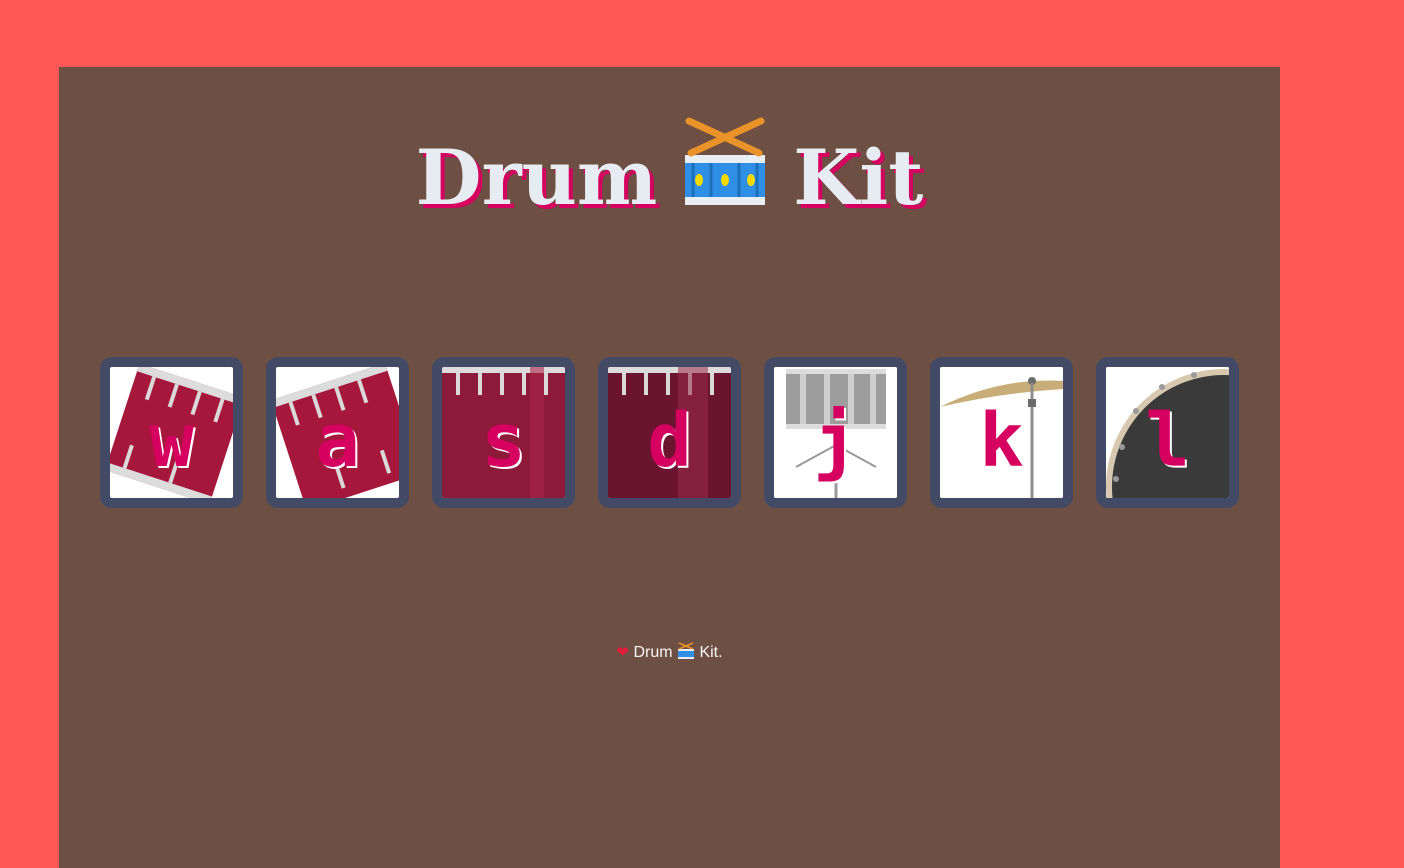  I want to click on pad-l: l, so click(1167, 432).